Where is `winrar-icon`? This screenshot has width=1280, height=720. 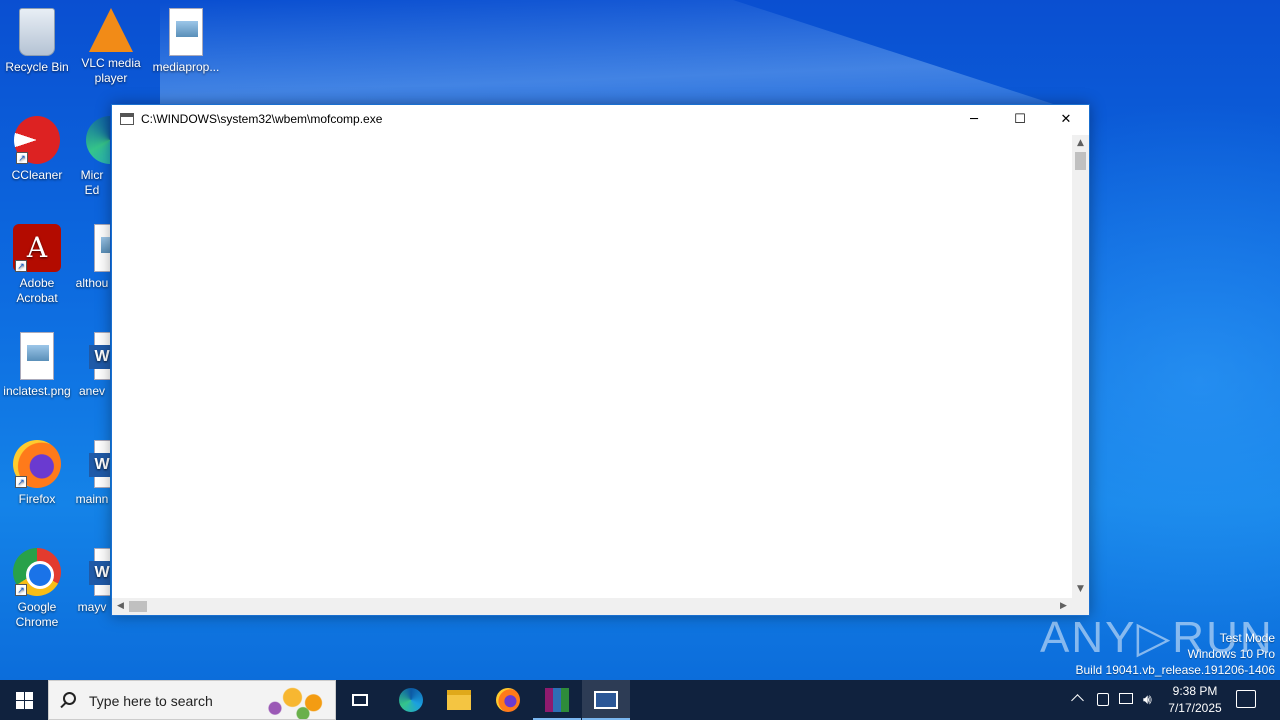
winrar-icon is located at coordinates (557, 700).